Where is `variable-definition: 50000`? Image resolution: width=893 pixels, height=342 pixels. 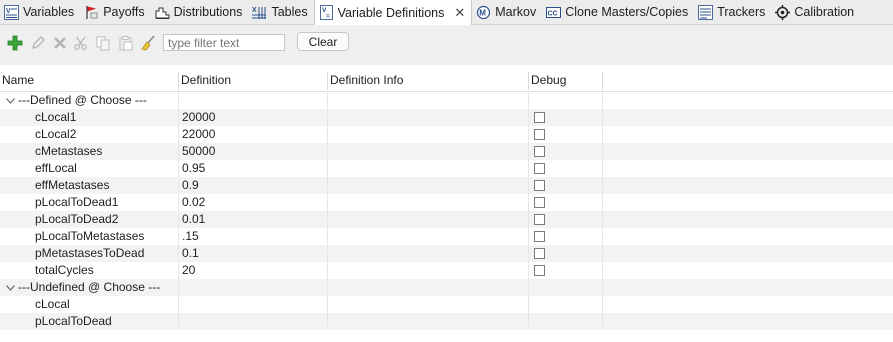
variable-definition: 50000 is located at coordinates (198, 151).